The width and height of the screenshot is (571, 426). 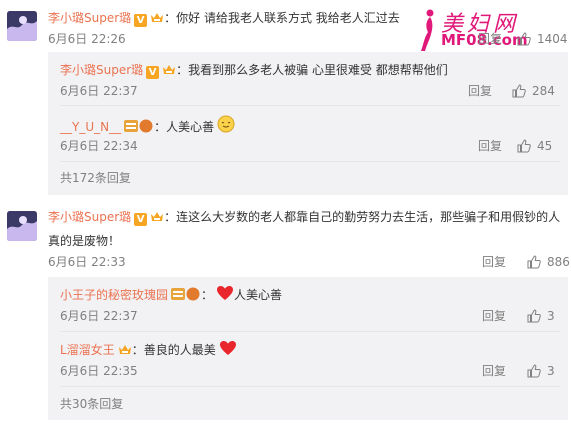 What do you see at coordinates (184, 127) in the screenshot?
I see `reply-text: ：人美心善` at bounding box center [184, 127].